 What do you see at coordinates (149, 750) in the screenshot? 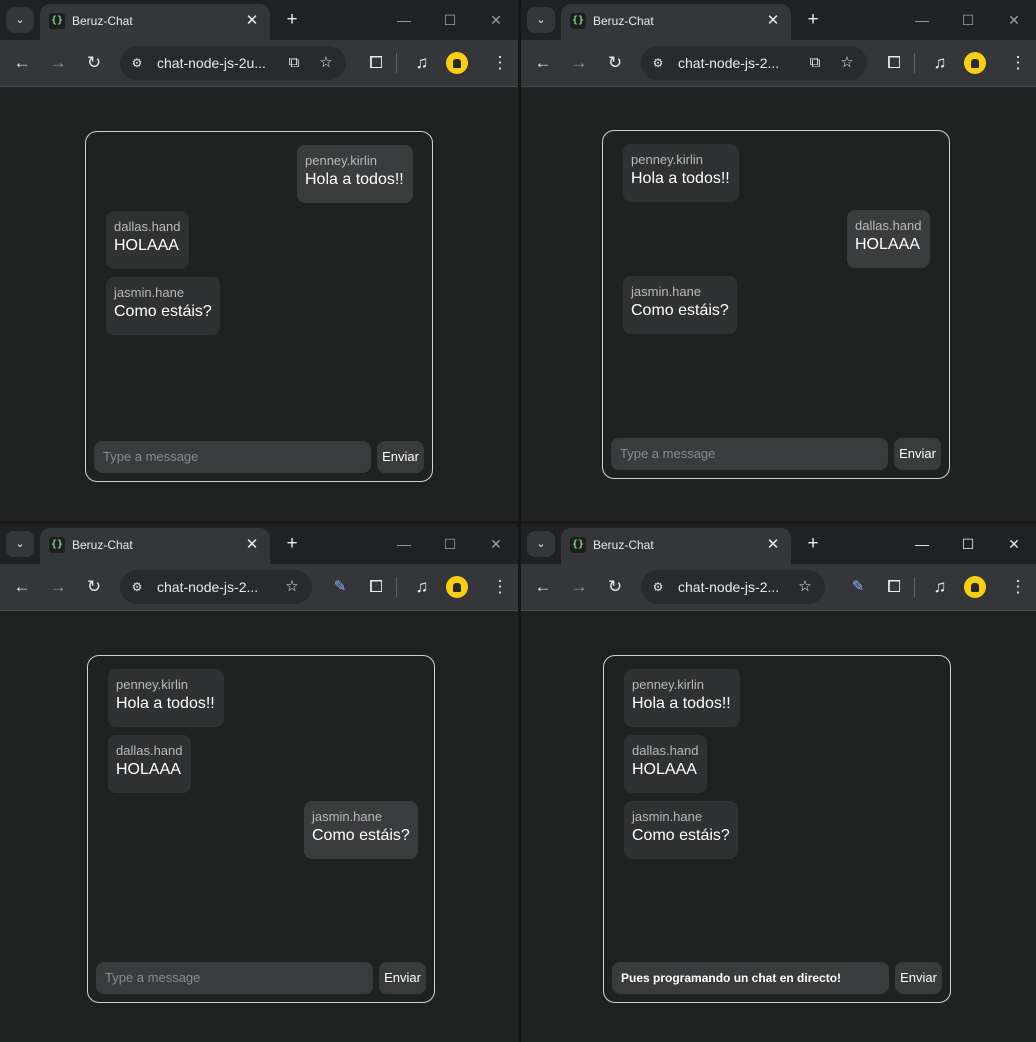
I see `message-username: dallas.hand` at bounding box center [149, 750].